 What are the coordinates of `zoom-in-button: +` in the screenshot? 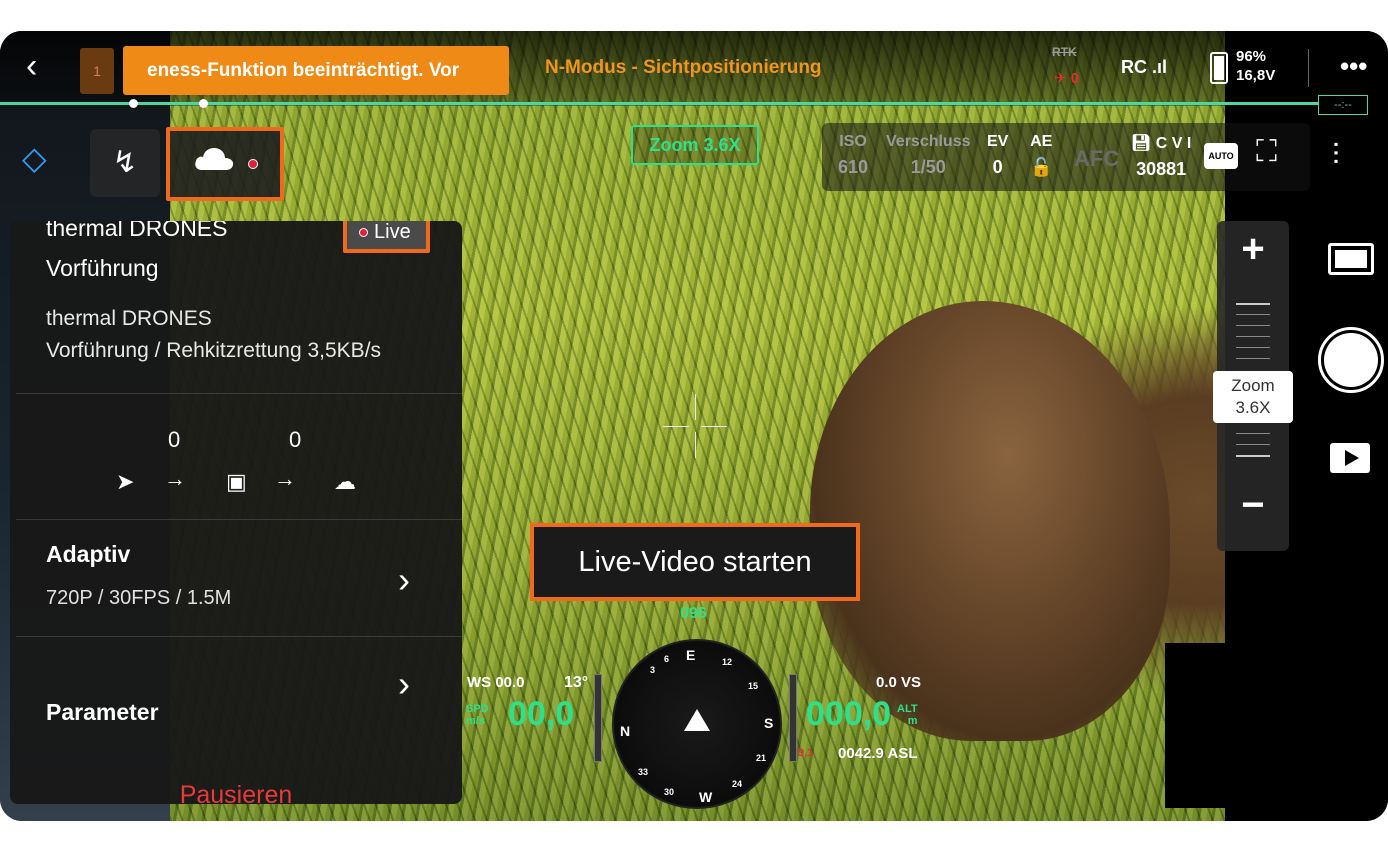 It's located at (1253, 249).